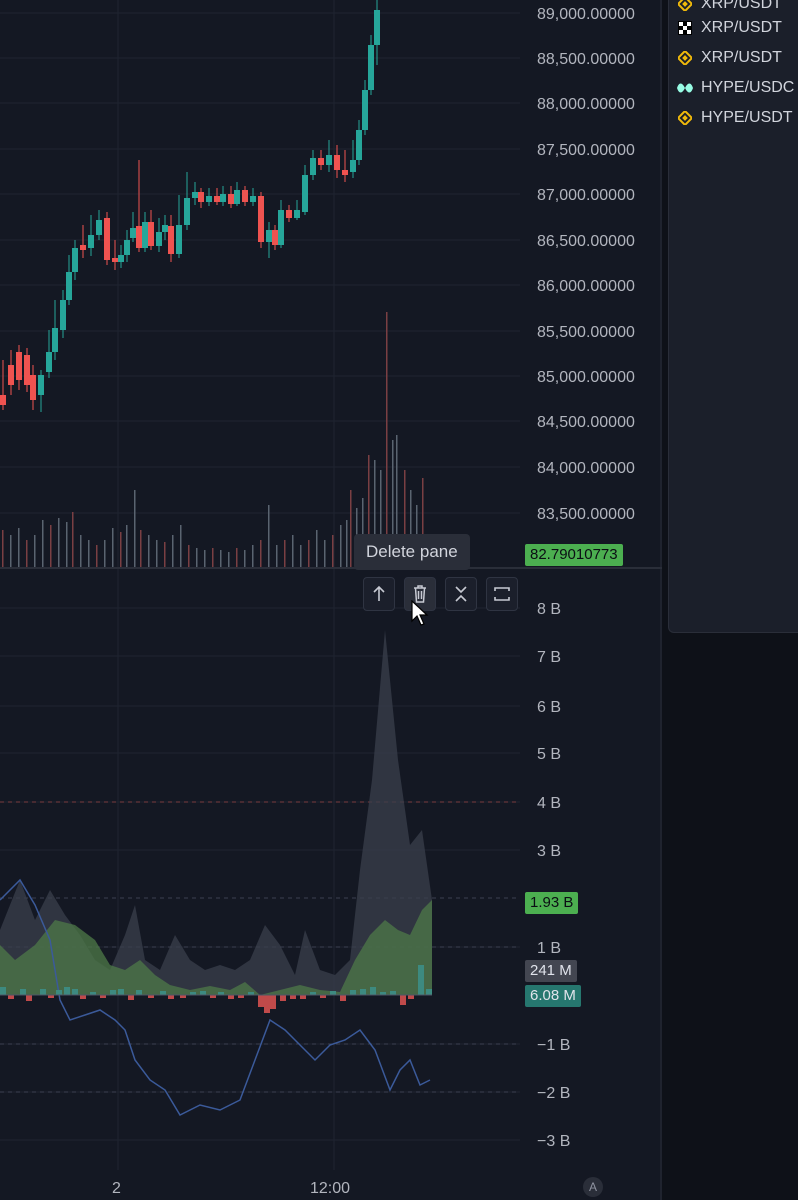  What do you see at coordinates (553, 996) in the screenshot?
I see `indicator-value-badge-teal: 6.08 M` at bounding box center [553, 996].